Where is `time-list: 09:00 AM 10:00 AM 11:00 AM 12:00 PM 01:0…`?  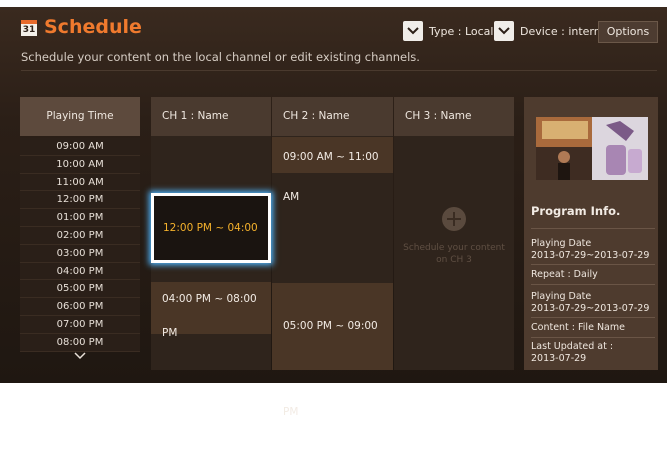 time-list: 09:00 AM 10:00 AM 11:00 AM 12:00 PM 01:0… is located at coordinates (80, 245).